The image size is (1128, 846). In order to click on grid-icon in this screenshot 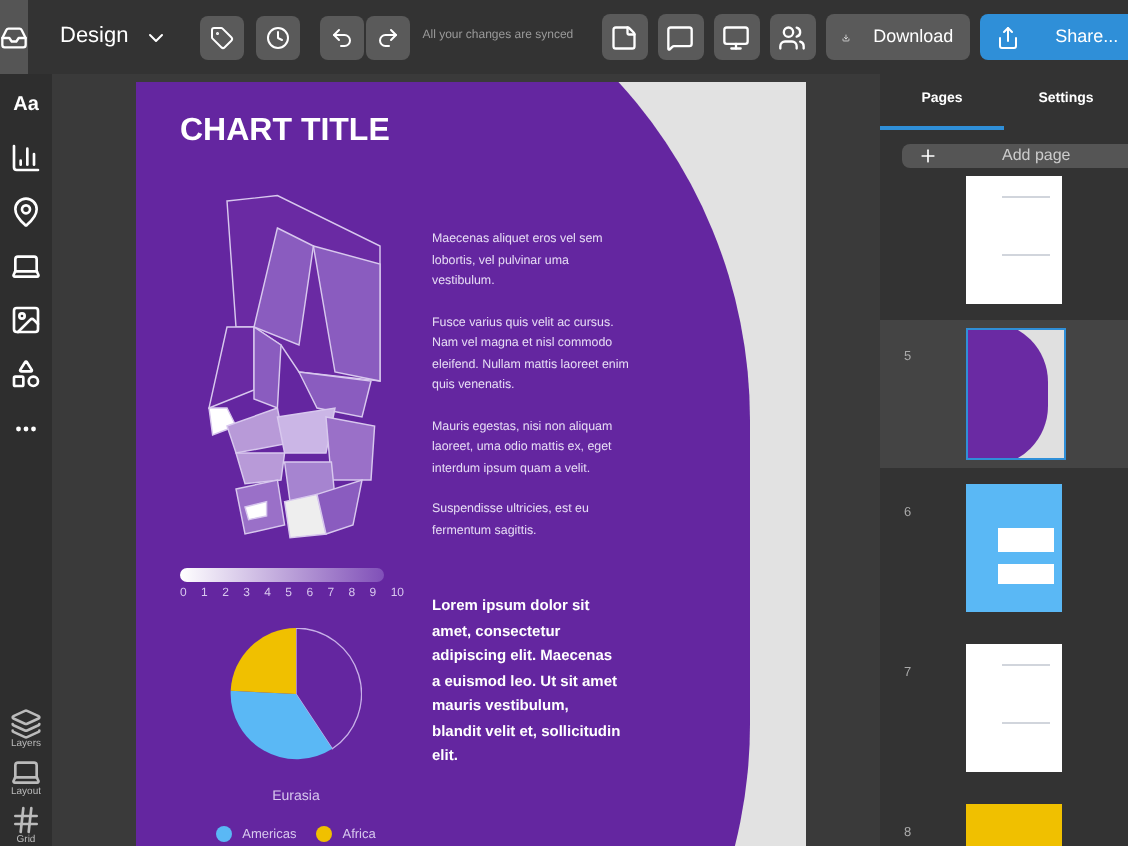, I will do `click(26, 820)`.